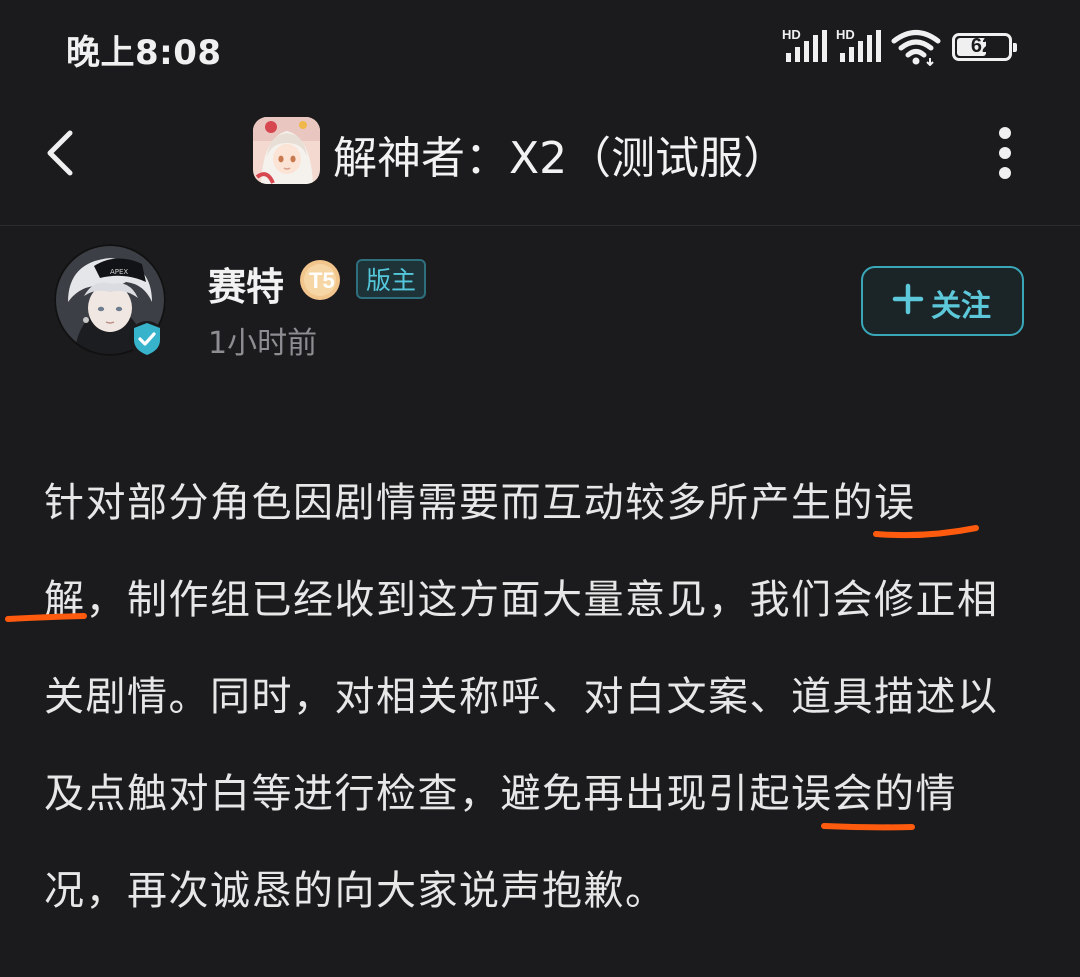 The width and height of the screenshot is (1080, 977). Describe the element at coordinates (521, 697) in the screenshot. I see `post-line: 关剧情。同时，对相关称呼、对白文案、道具描述以` at that location.